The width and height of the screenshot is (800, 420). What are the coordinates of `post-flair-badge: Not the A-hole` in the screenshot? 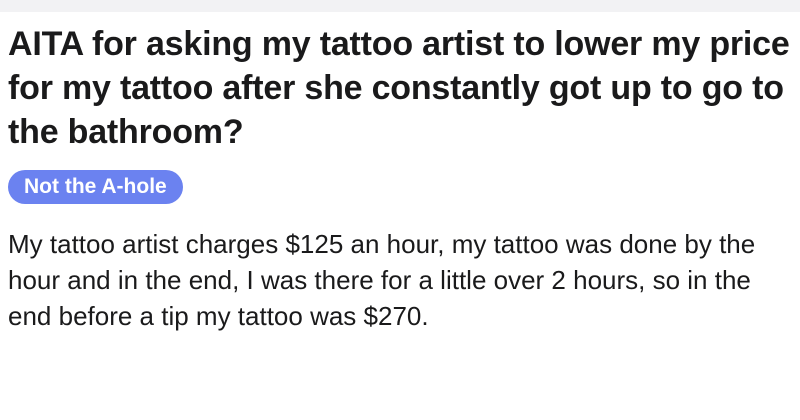 It's located at (95, 187).